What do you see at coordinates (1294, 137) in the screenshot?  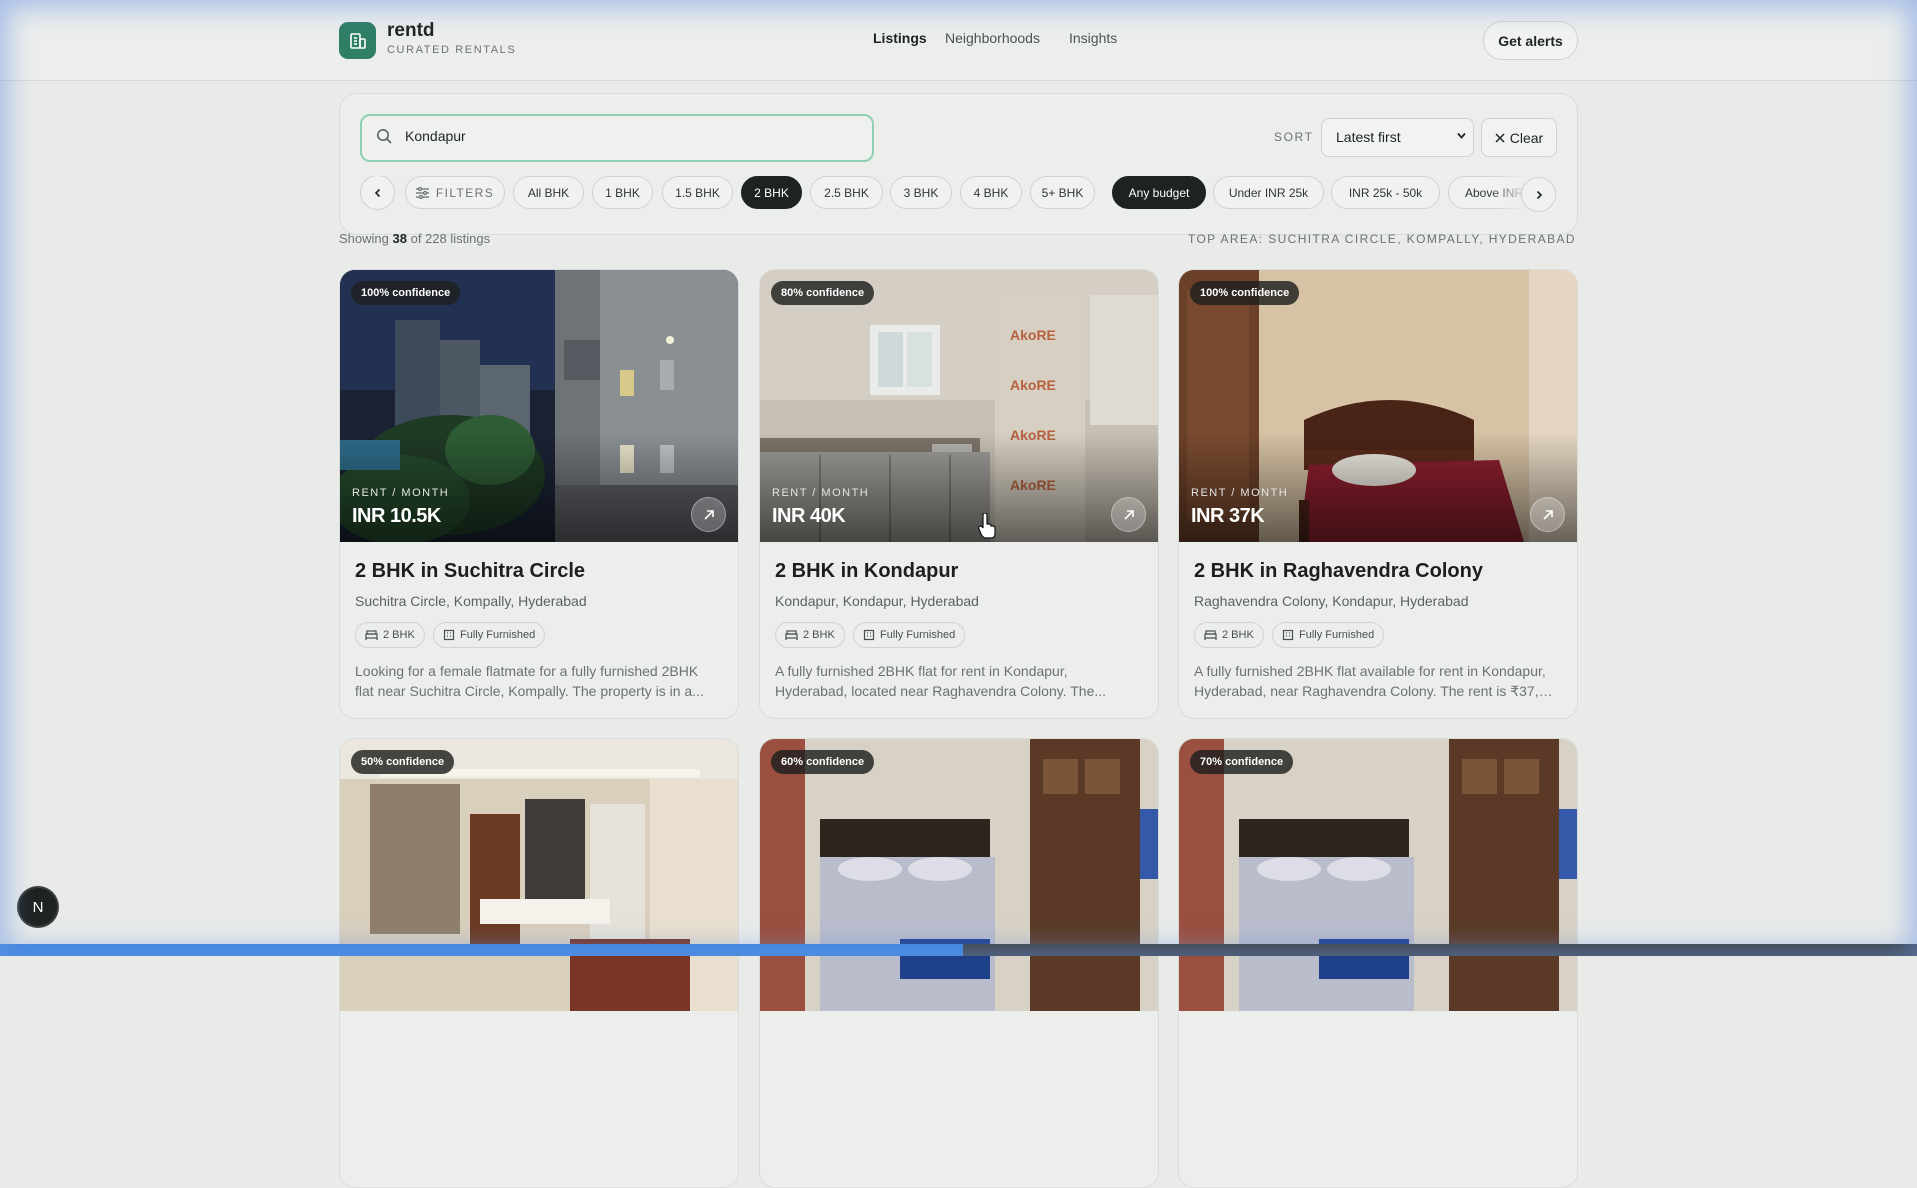 I see `sort-label: SORT` at bounding box center [1294, 137].